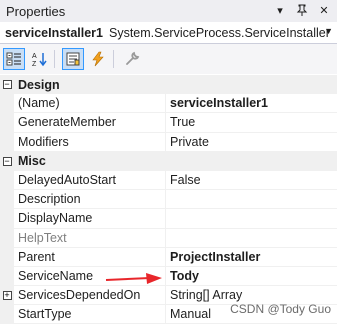  What do you see at coordinates (302, 10) in the screenshot?
I see `pin-icon` at bounding box center [302, 10].